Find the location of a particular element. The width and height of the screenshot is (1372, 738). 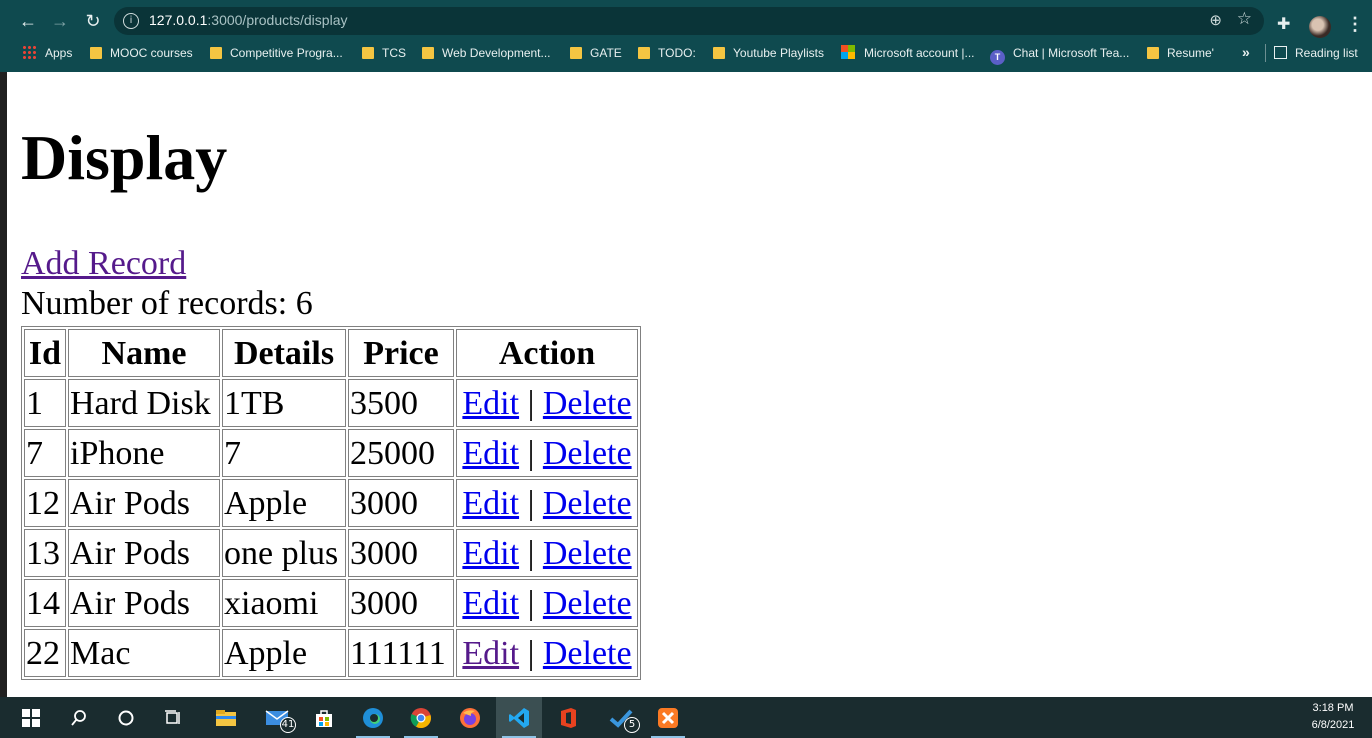

address-bar: i 127.0.0.1:3000/products/display ⊕ ☆ is located at coordinates (689, 21).